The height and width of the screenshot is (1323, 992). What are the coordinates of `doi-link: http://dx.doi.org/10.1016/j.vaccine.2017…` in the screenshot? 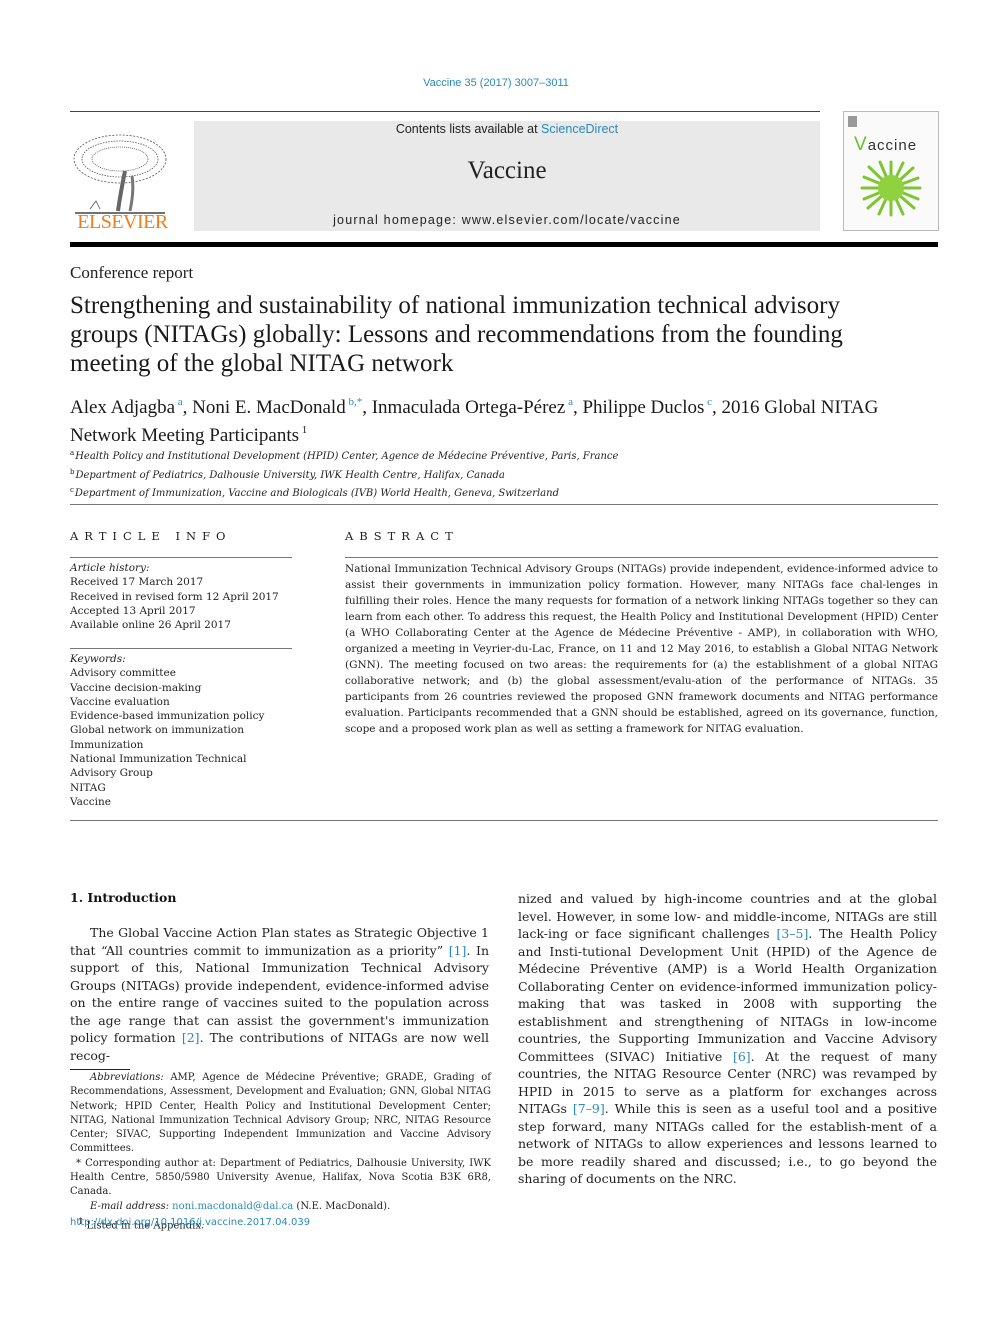 It's located at (190, 1222).